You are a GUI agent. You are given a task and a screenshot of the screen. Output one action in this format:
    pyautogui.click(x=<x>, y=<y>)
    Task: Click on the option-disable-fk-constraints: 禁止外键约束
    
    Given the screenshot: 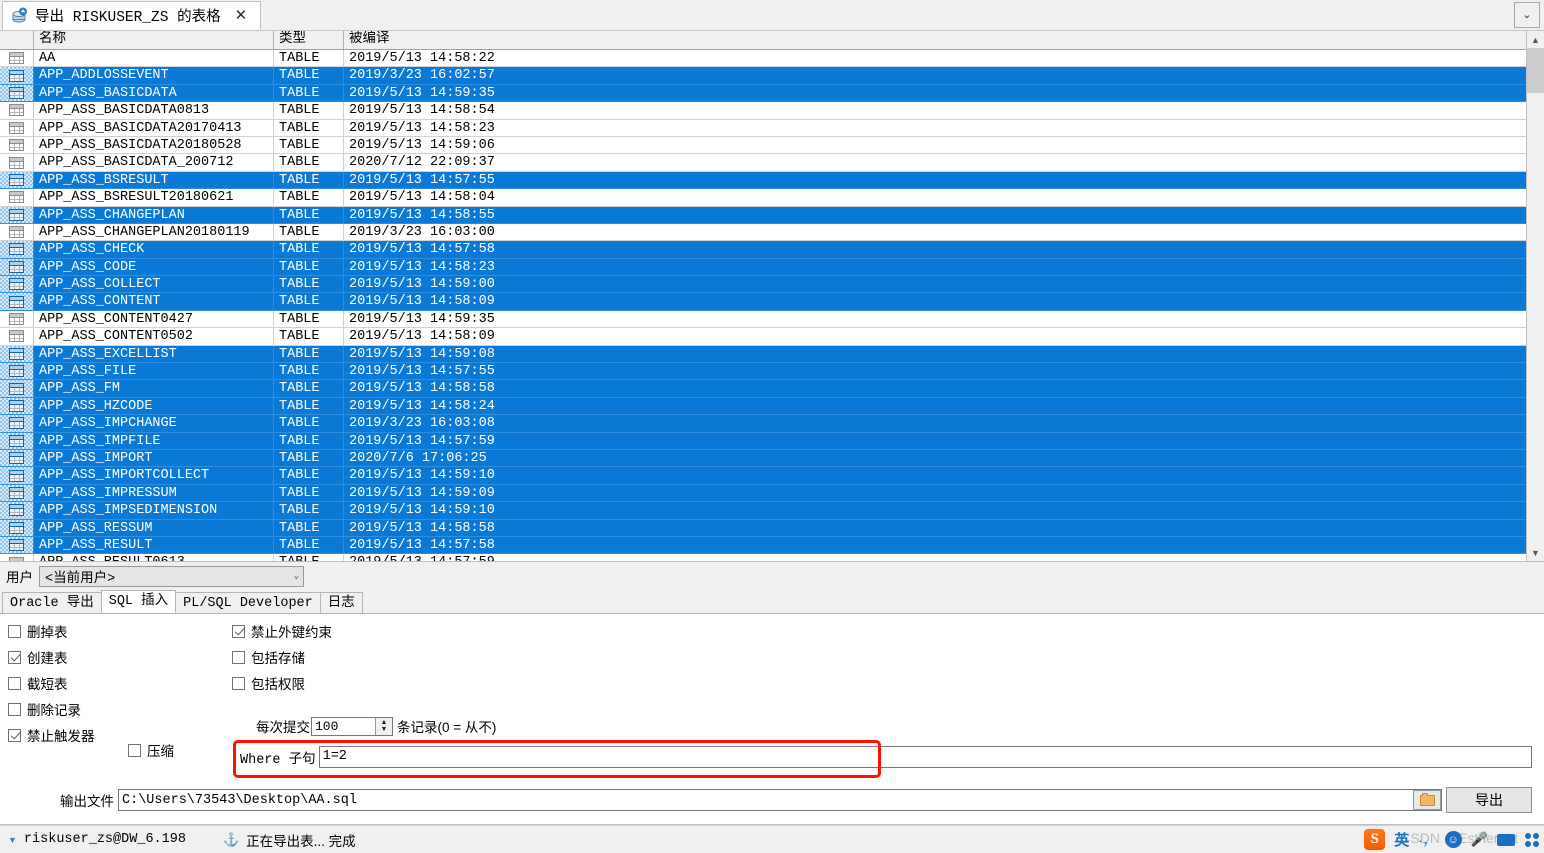 What is the action you would take?
    pyautogui.click(x=282, y=631)
    